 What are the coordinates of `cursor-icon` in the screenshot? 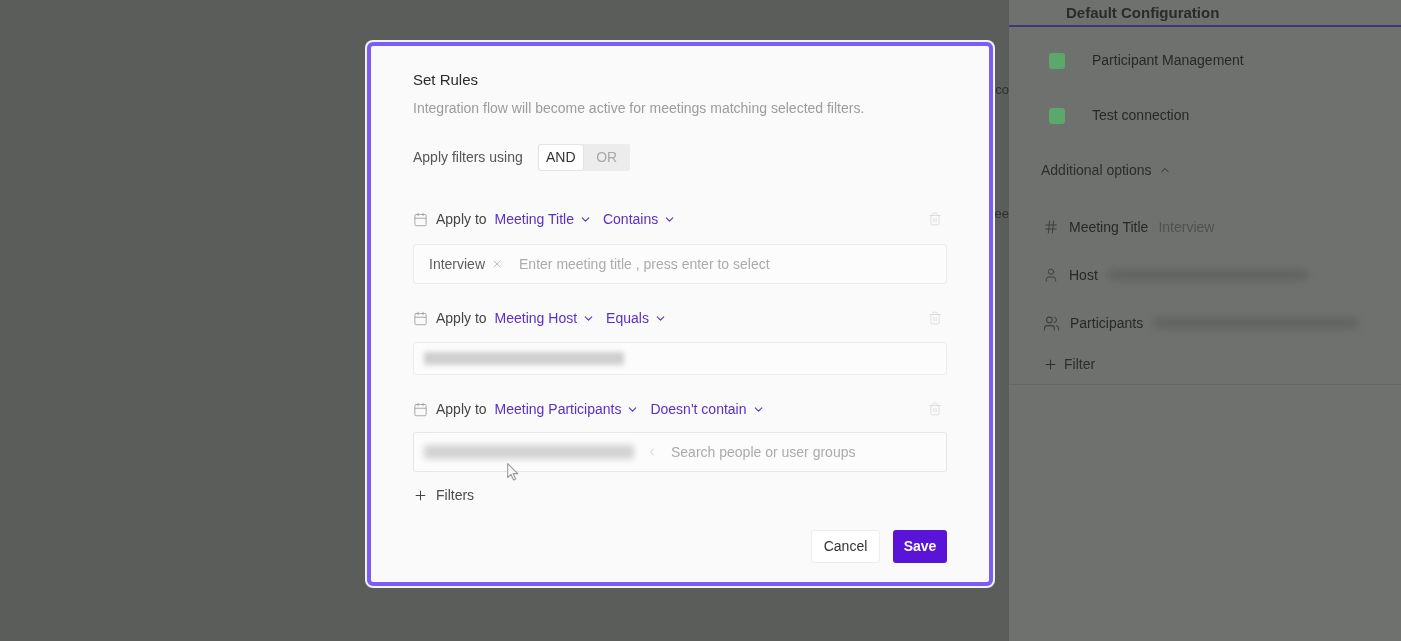 It's located at (513, 472).